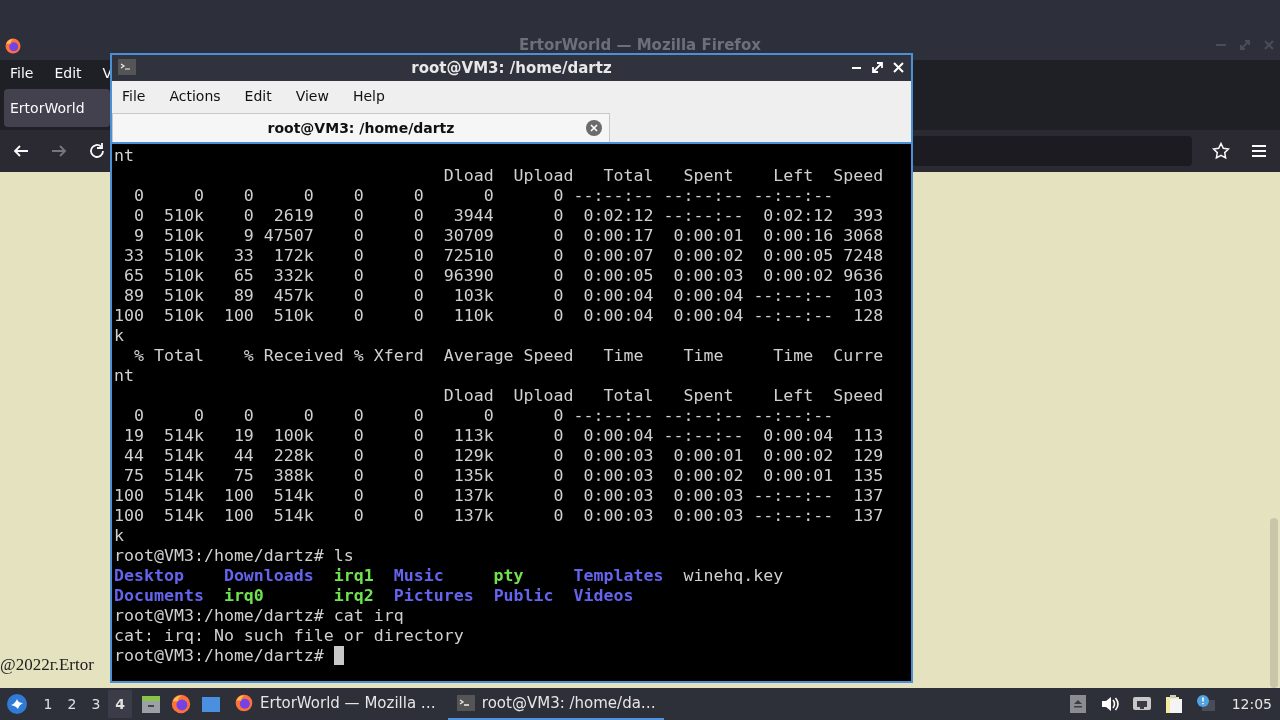 The width and height of the screenshot is (1280, 720). What do you see at coordinates (877, 67) in the screenshot?
I see `maximize-icon` at bounding box center [877, 67].